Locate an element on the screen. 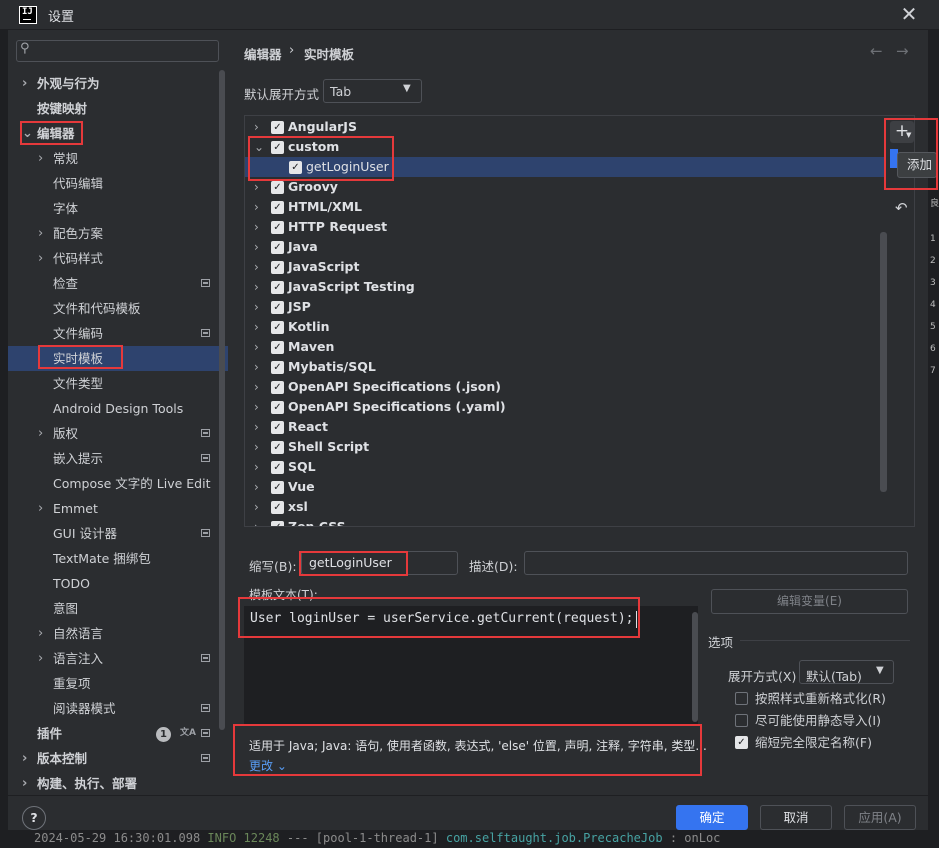 The image size is (939, 848). sidebar-item: ⌄ 编辑器 is located at coordinates (118, 133).